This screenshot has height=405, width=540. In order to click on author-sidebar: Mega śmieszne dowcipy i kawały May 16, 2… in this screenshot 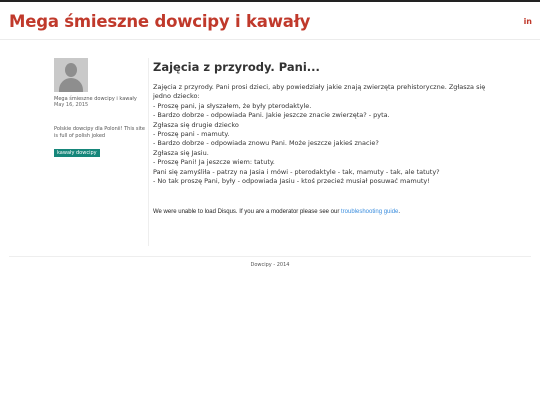, I will do `click(100, 108)`.